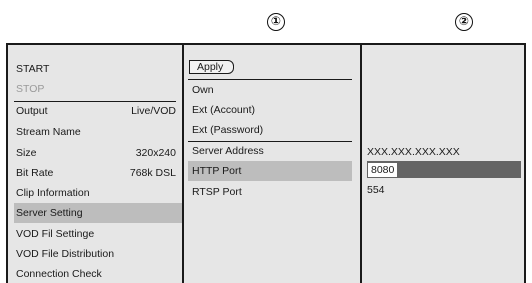 The image size is (532, 283). Describe the element at coordinates (383, 170) in the screenshot. I see `http-port-input: 8080` at that location.